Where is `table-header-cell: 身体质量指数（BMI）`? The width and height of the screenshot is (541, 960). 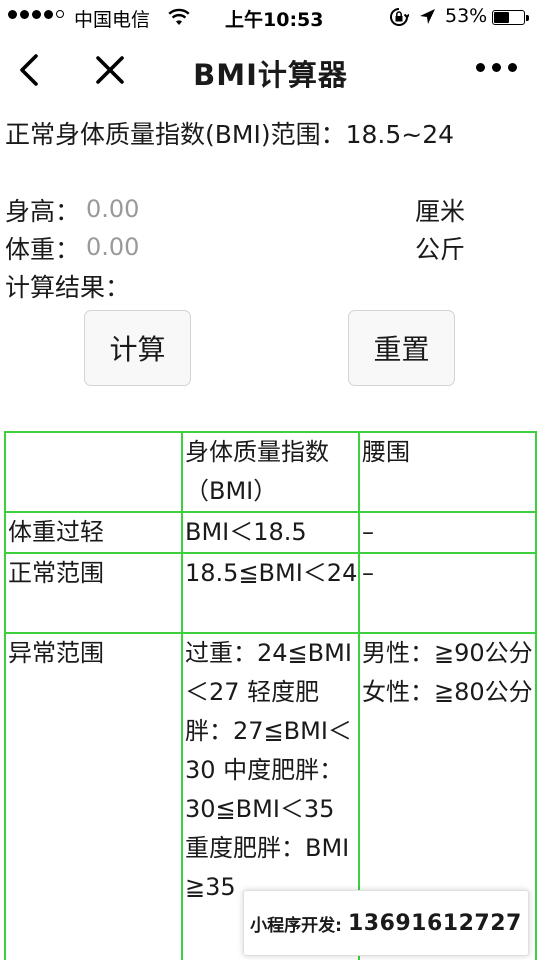 table-header-cell: 身体质量指数（BMI） is located at coordinates (270, 472).